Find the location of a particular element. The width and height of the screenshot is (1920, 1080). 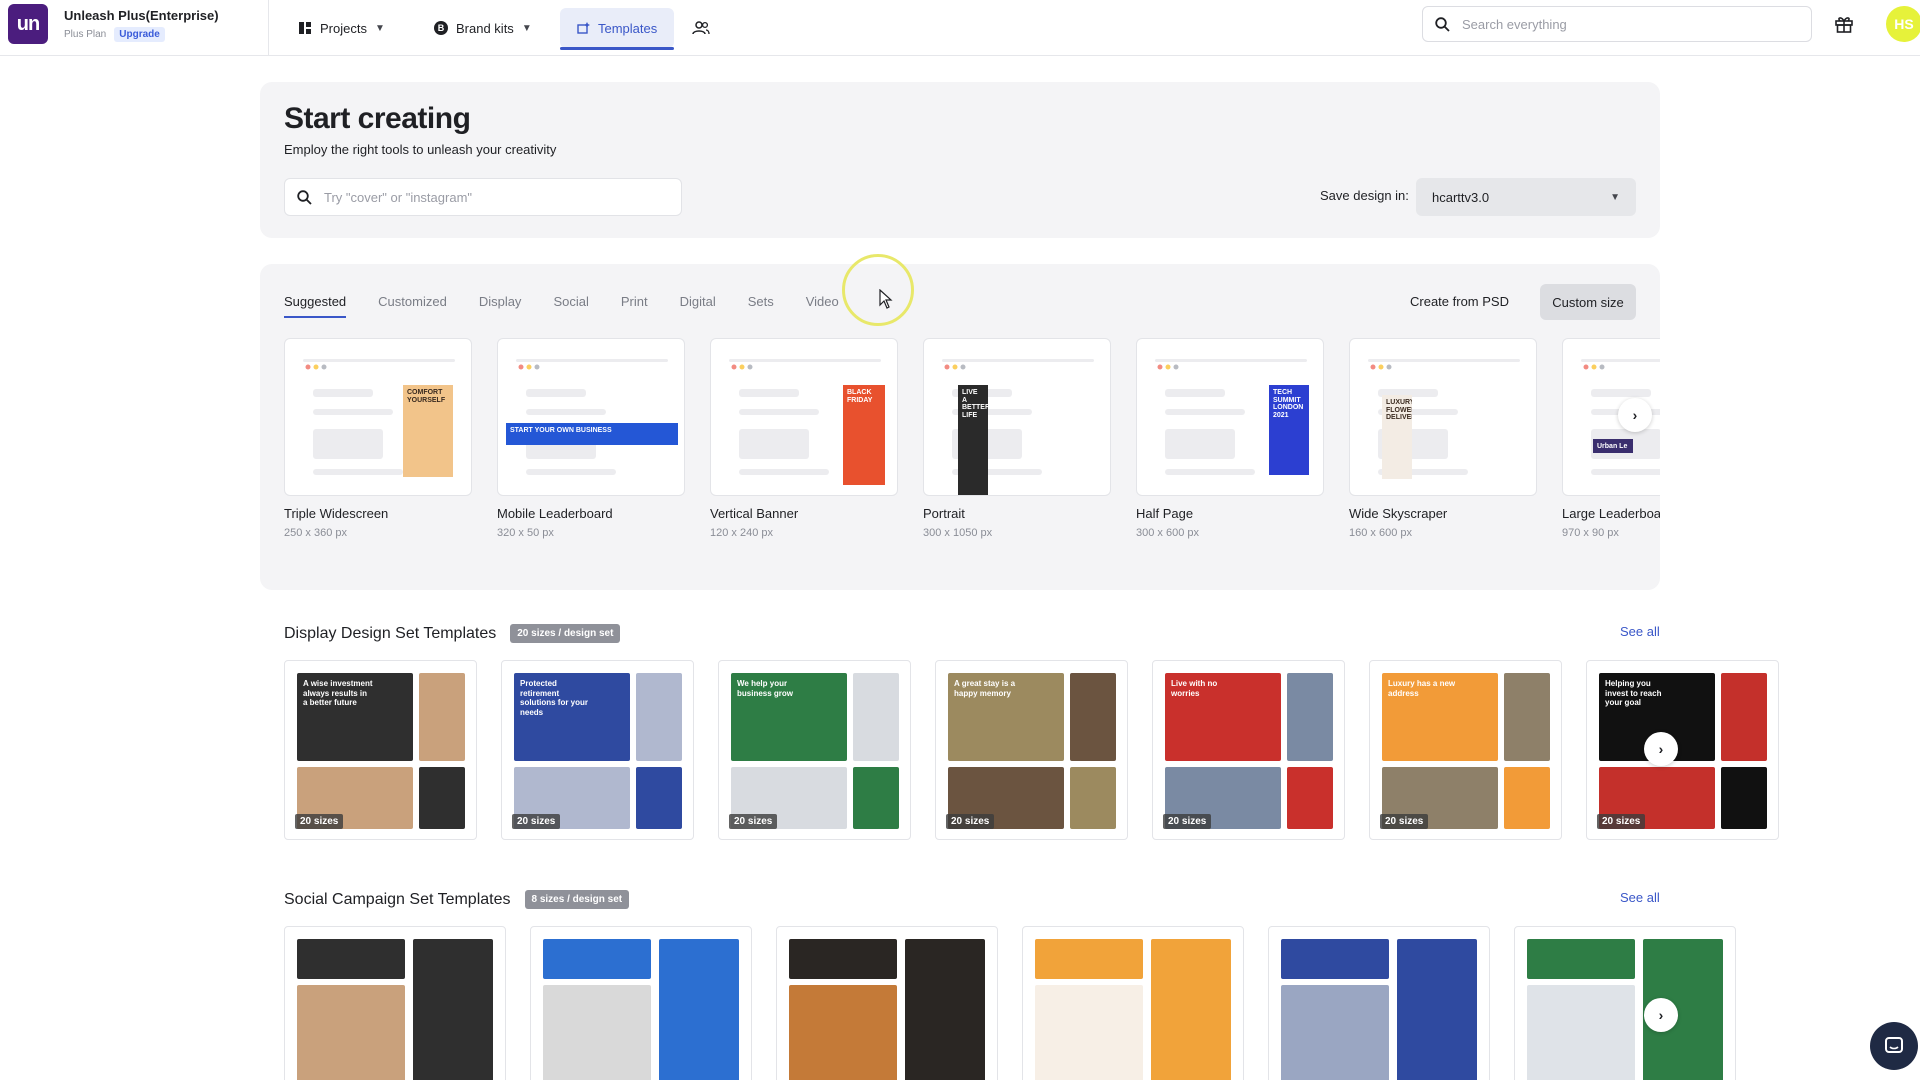

nav-brand-kits: B Brand kits ▼ is located at coordinates (483, 28).